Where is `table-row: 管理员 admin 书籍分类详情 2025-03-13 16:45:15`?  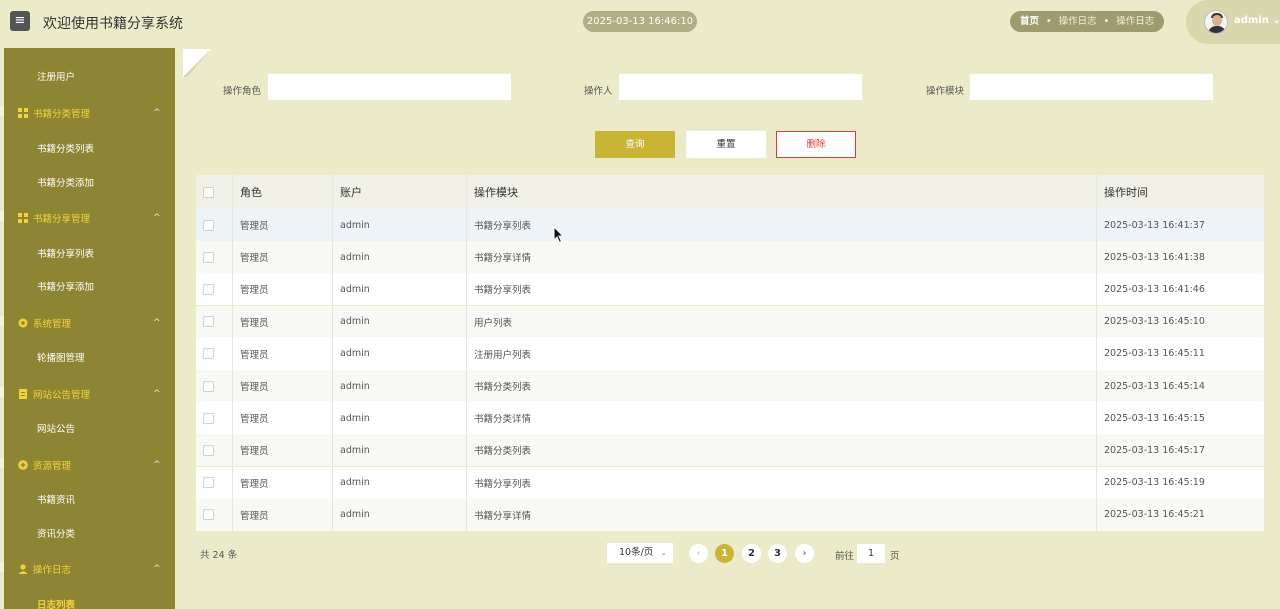
table-row: 管理员 admin 书籍分类详情 2025-03-13 16:45:15 is located at coordinates (730, 418).